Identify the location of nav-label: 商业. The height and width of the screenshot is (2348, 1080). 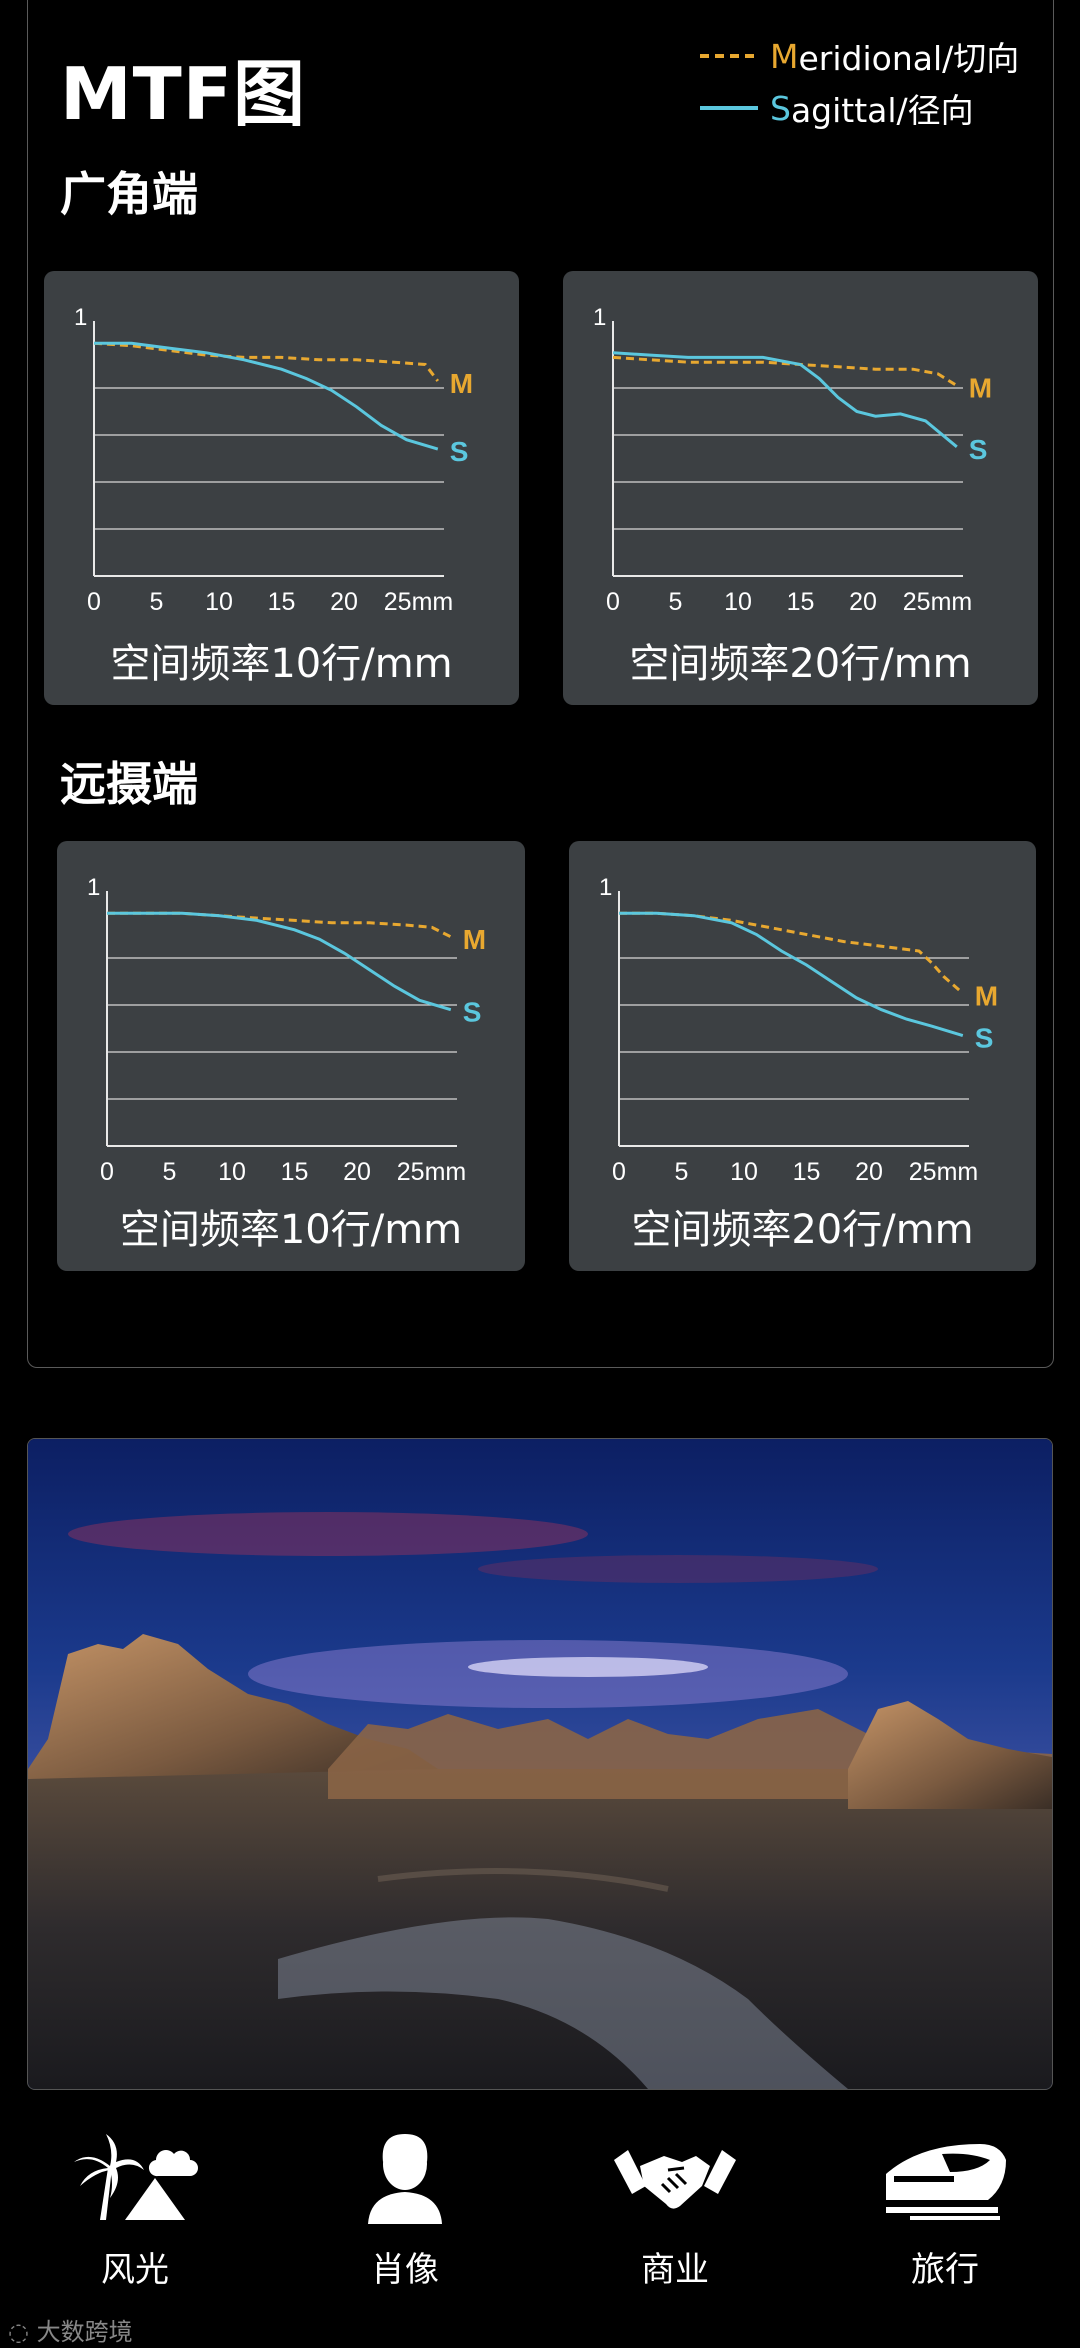
(675, 2270).